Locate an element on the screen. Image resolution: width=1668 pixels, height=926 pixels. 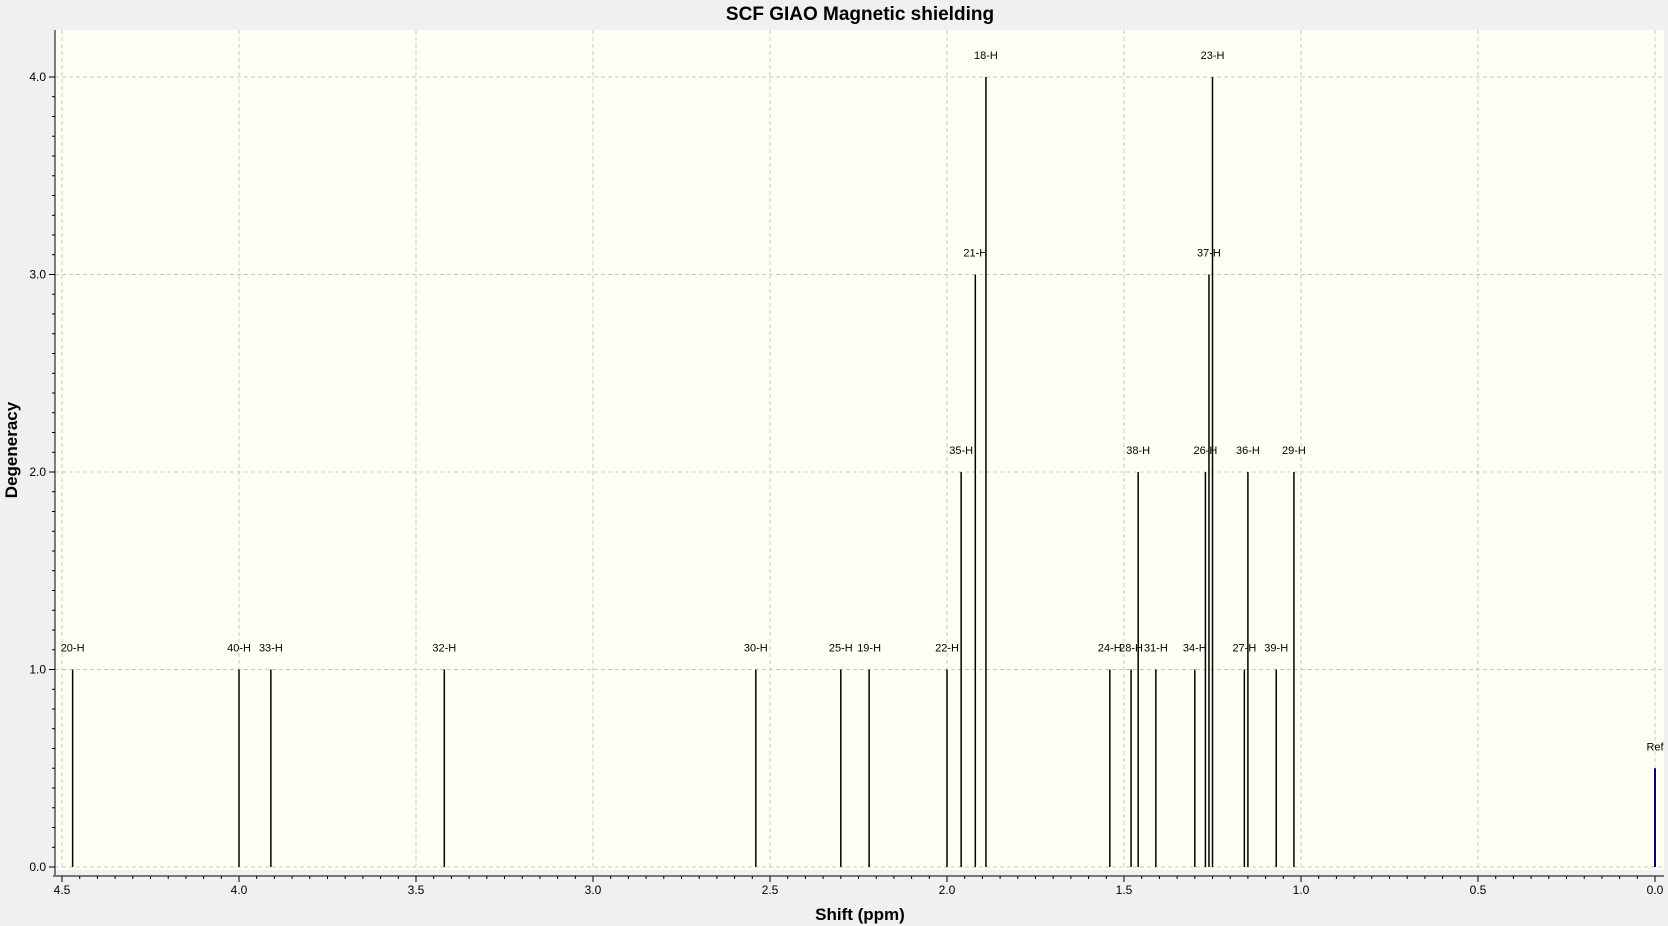
peak-label: 27-H is located at coordinates (1244, 649).